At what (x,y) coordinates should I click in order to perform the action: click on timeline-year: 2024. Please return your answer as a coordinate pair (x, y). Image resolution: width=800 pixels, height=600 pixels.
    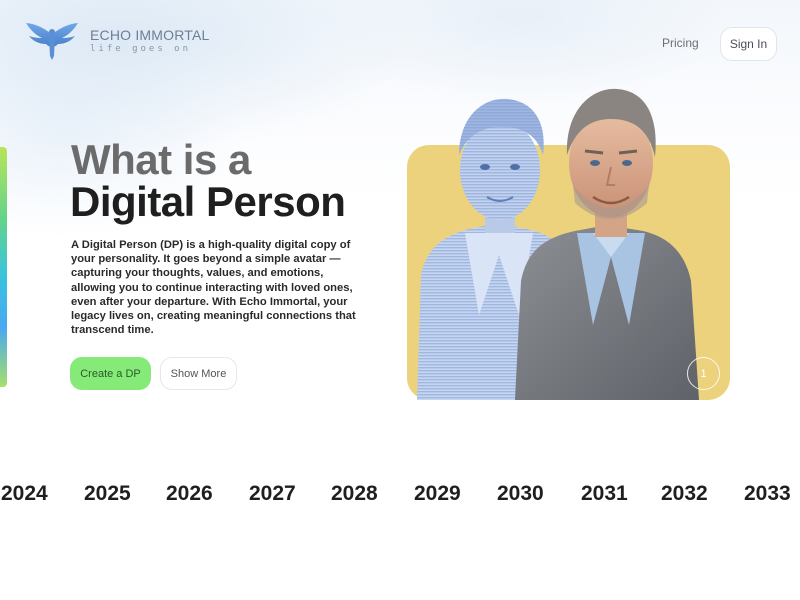
    Looking at the image, I should click on (24, 494).